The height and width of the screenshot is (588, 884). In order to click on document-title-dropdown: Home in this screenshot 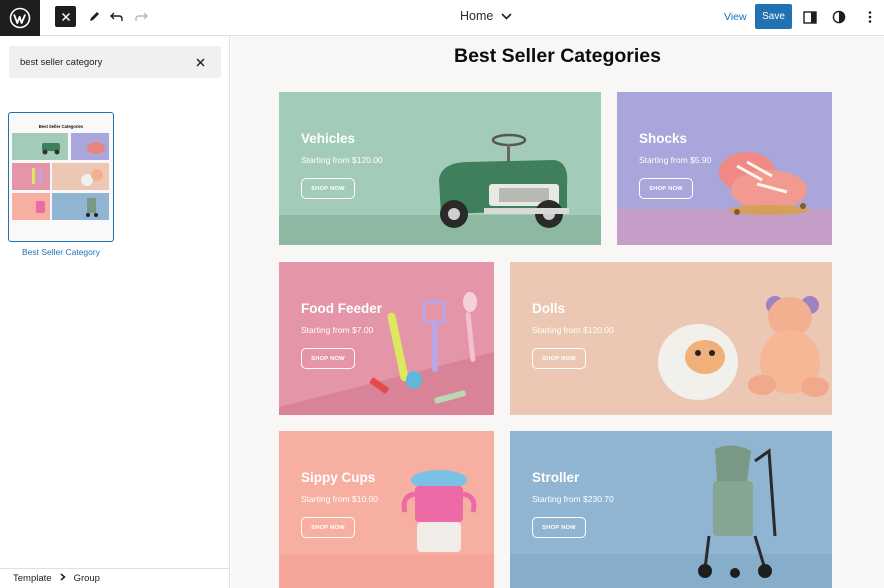, I will do `click(486, 16)`.